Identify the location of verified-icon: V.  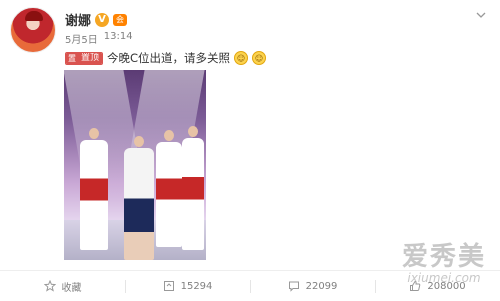
(102, 19).